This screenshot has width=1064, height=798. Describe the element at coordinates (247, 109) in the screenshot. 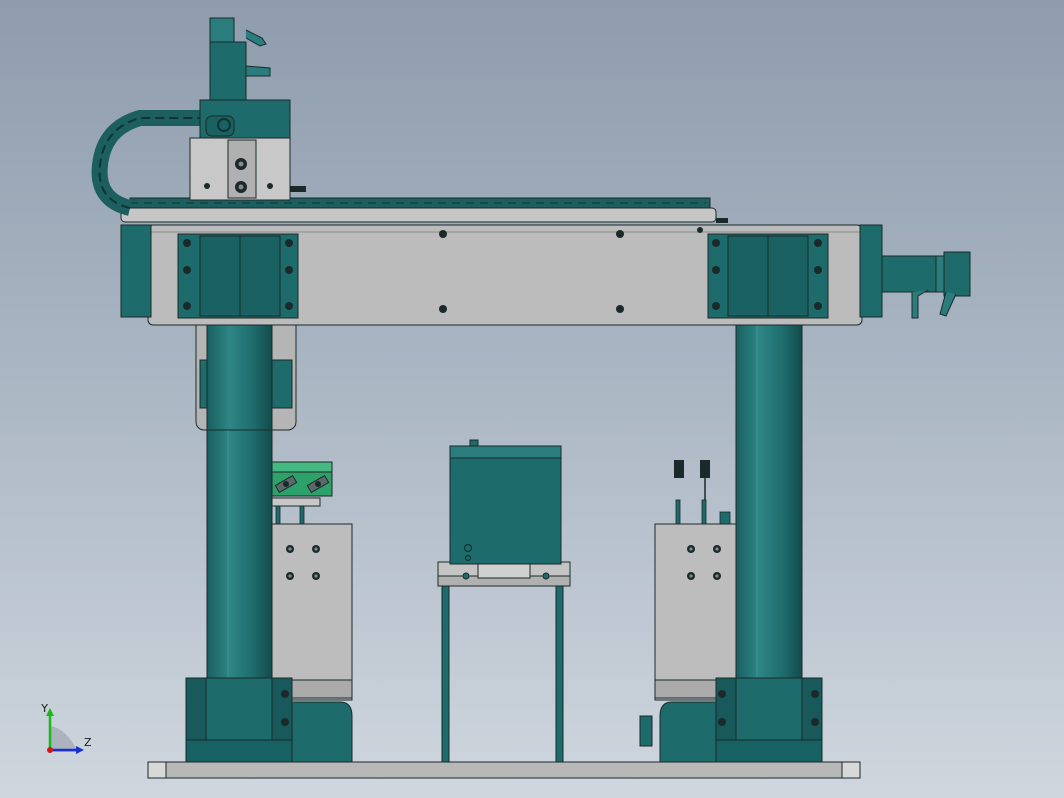

I see `z-axis-carriage` at that location.